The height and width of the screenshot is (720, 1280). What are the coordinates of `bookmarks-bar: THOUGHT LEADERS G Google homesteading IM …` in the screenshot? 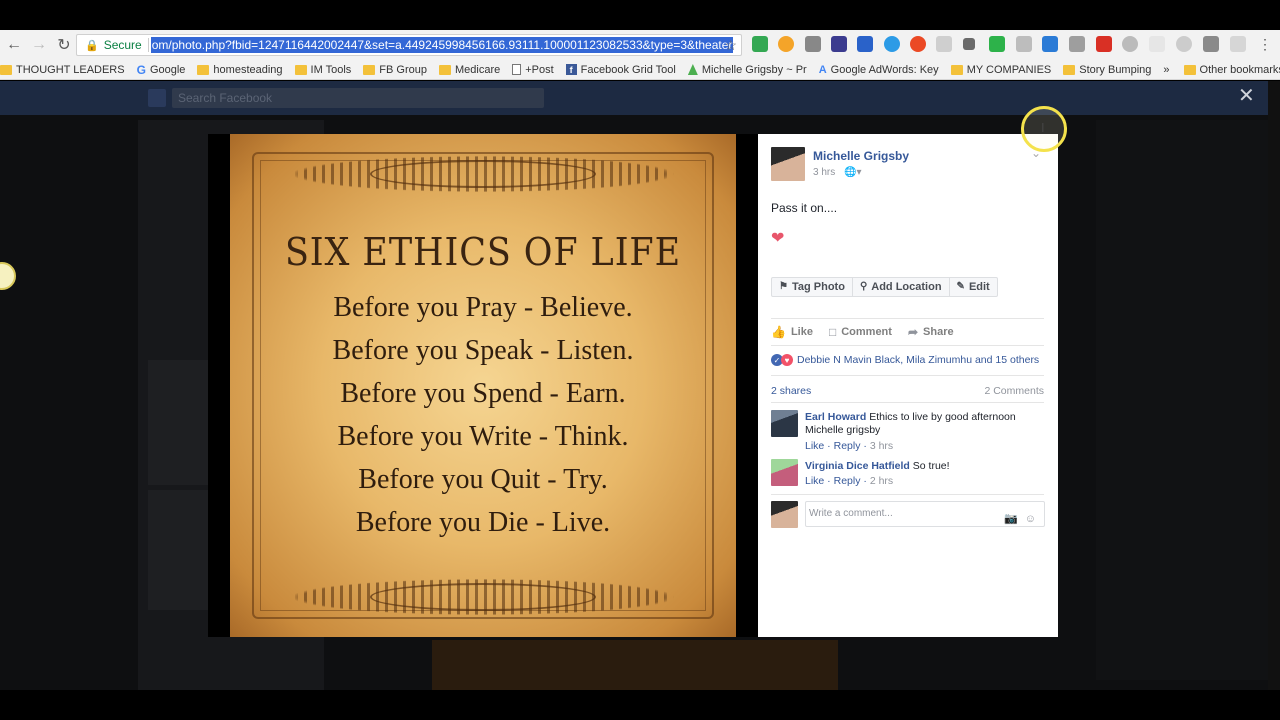 It's located at (640, 70).